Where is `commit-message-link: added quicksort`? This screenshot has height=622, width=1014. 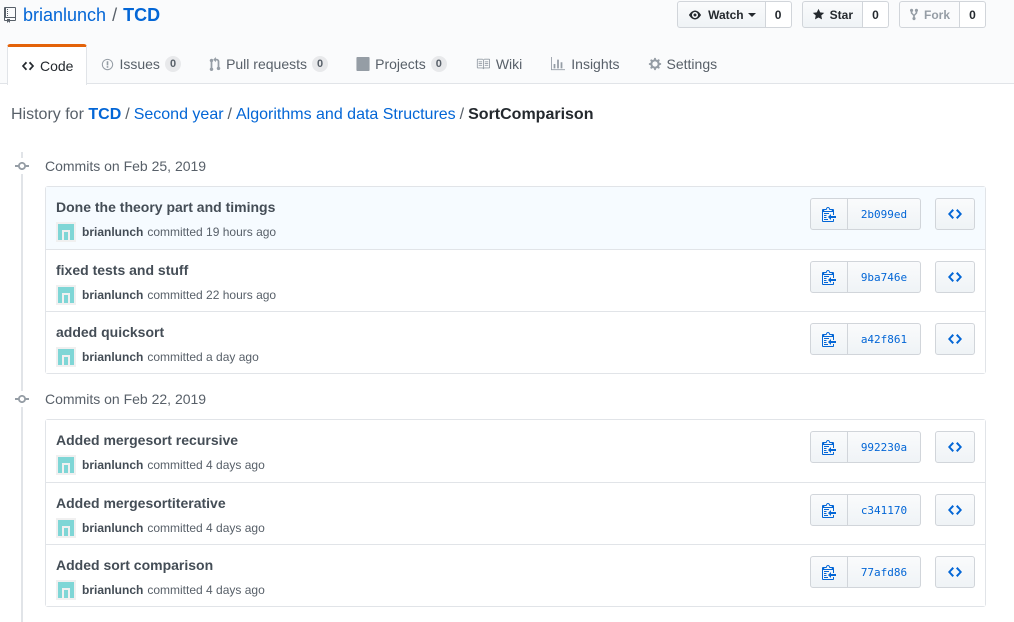
commit-message-link: added quicksort is located at coordinates (110, 332).